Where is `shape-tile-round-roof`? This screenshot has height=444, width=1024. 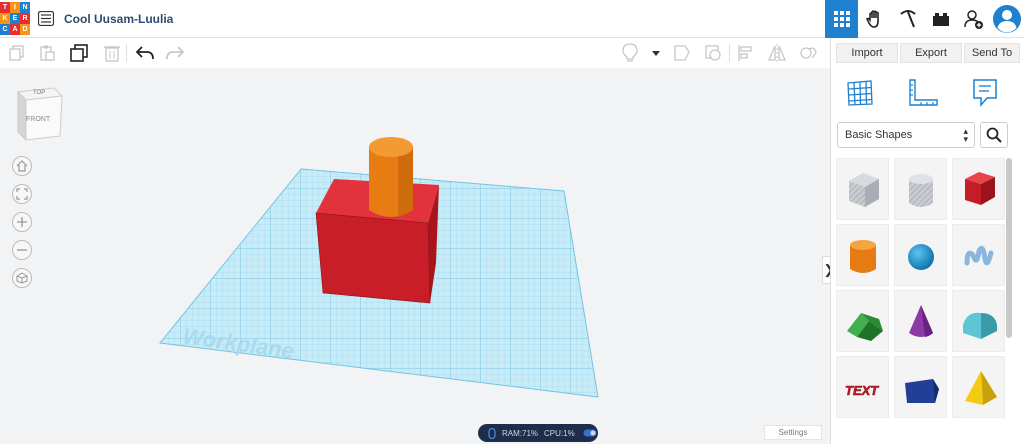
shape-tile-round-roof is located at coordinates (978, 321).